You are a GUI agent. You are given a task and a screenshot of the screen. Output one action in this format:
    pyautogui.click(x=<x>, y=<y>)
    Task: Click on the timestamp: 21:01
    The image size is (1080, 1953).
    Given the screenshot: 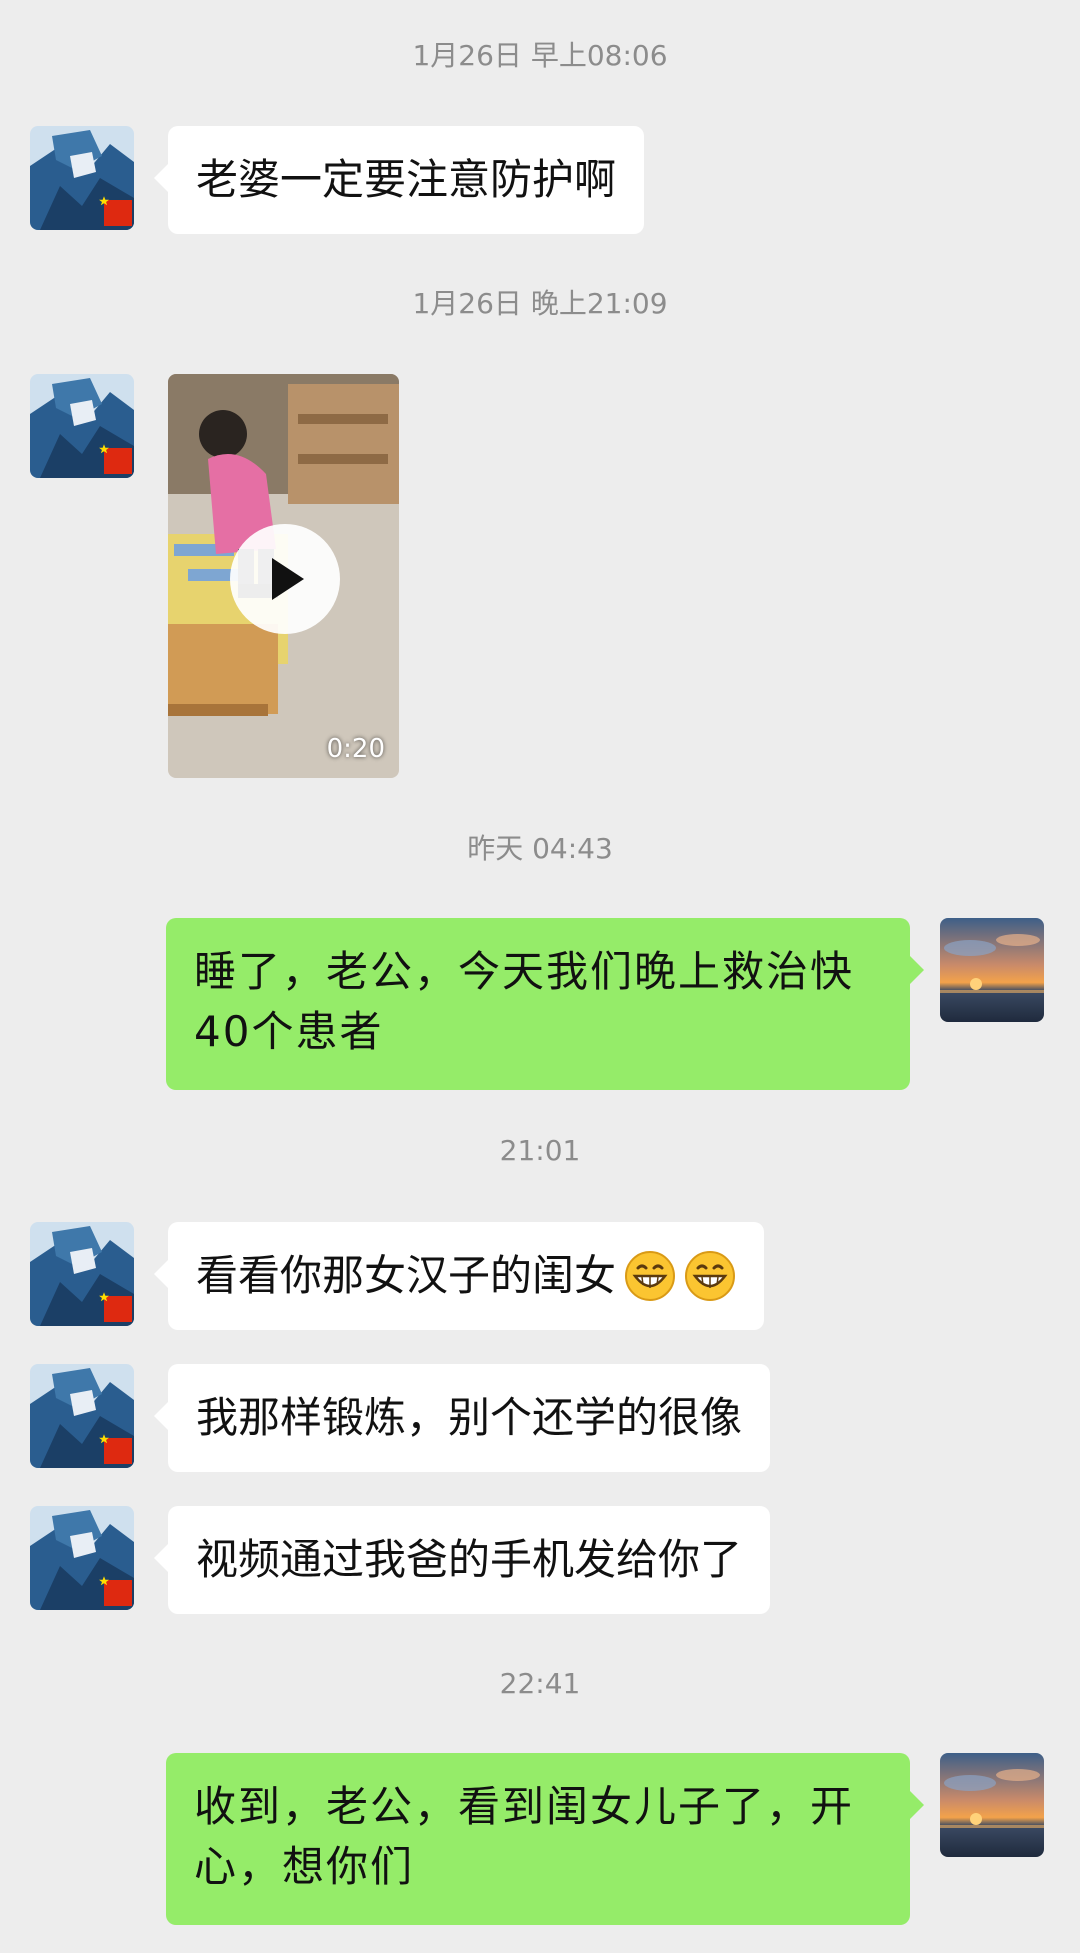 What is the action you would take?
    pyautogui.click(x=540, y=1150)
    